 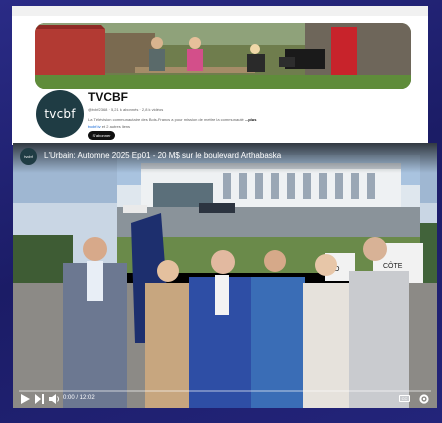 I want to click on cc-icon: CC, so click(x=404, y=398).